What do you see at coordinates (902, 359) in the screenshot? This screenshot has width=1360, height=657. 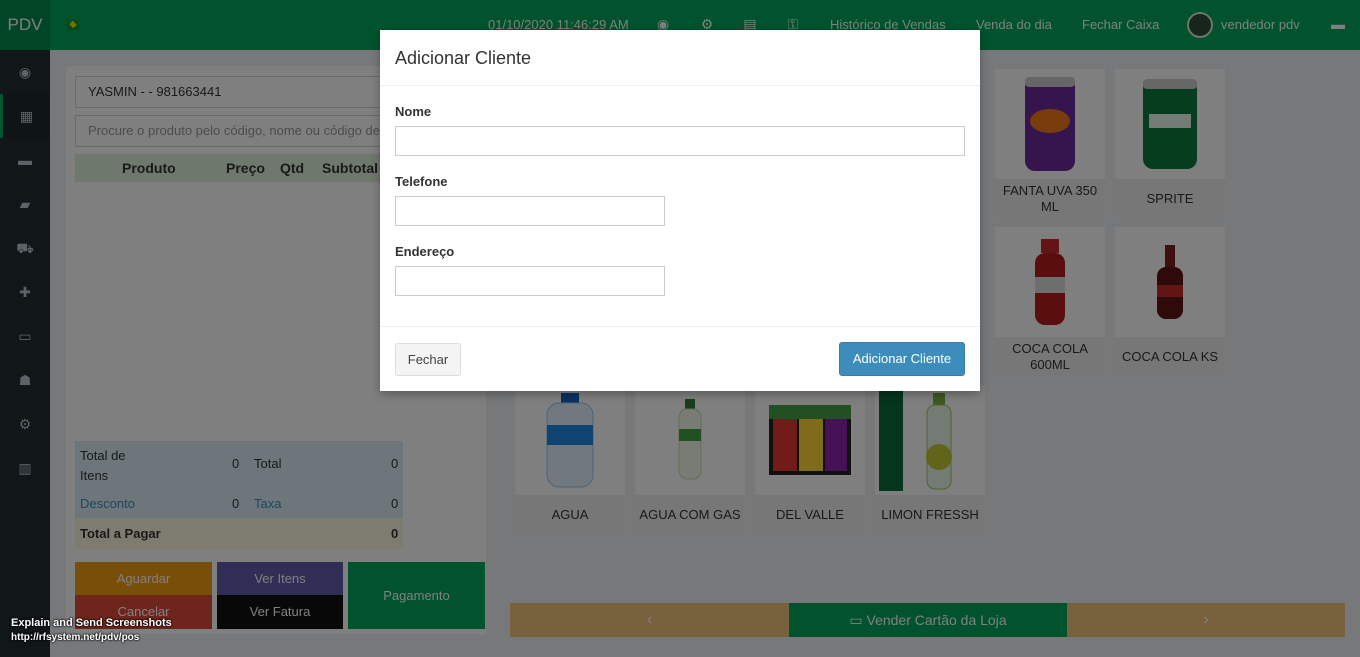 I see `add-client-button: Adicionar Cliente` at bounding box center [902, 359].